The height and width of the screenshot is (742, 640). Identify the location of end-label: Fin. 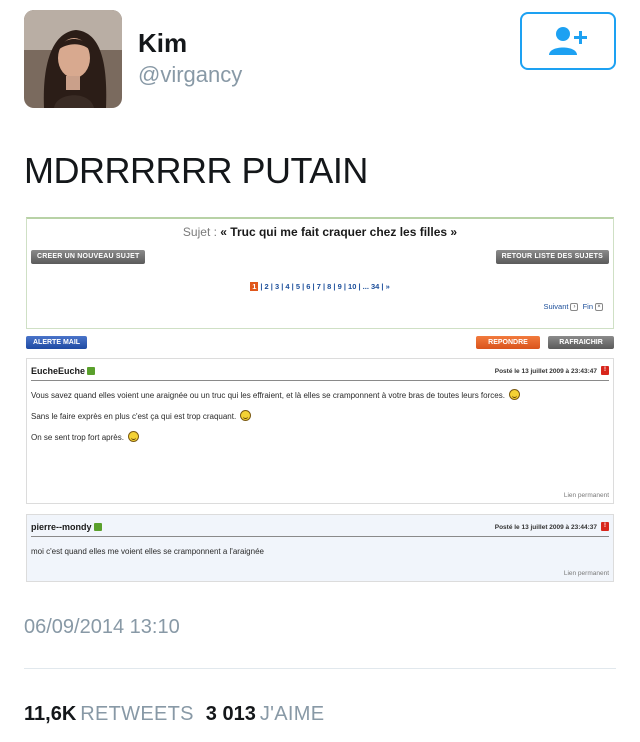
(587, 306).